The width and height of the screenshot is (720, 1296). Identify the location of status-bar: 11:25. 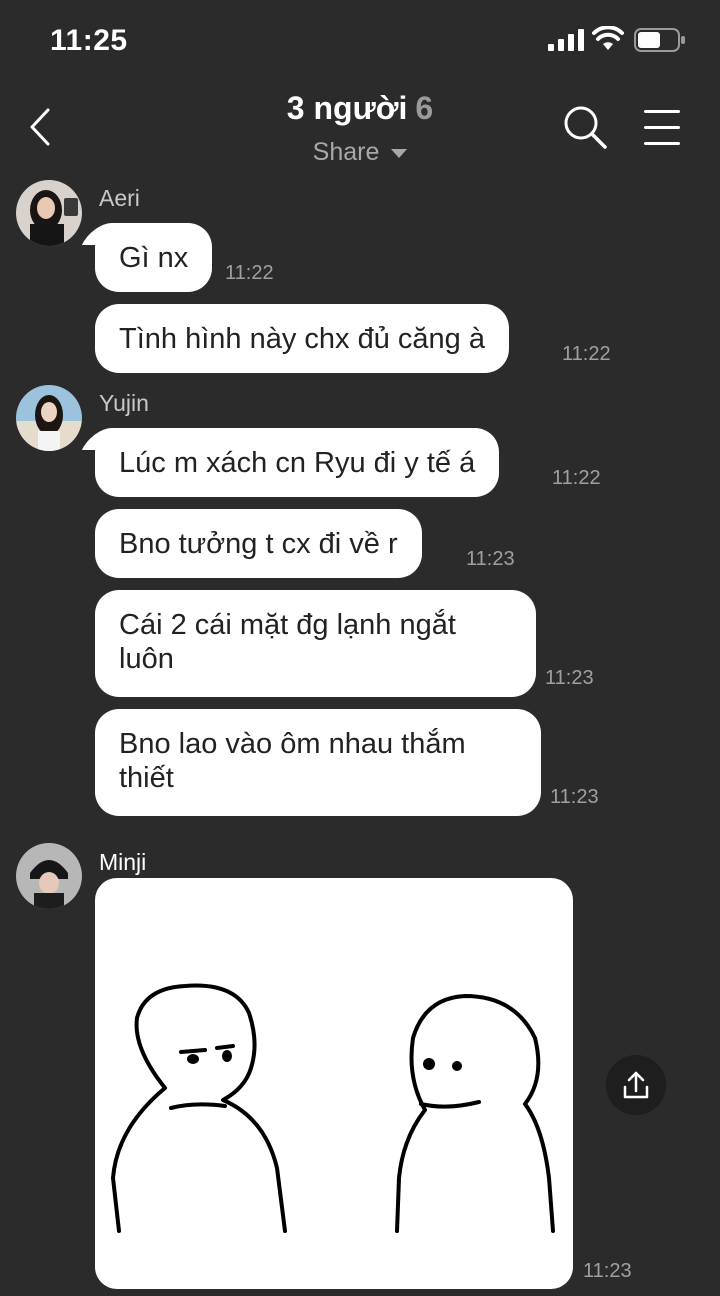
(360, 40).